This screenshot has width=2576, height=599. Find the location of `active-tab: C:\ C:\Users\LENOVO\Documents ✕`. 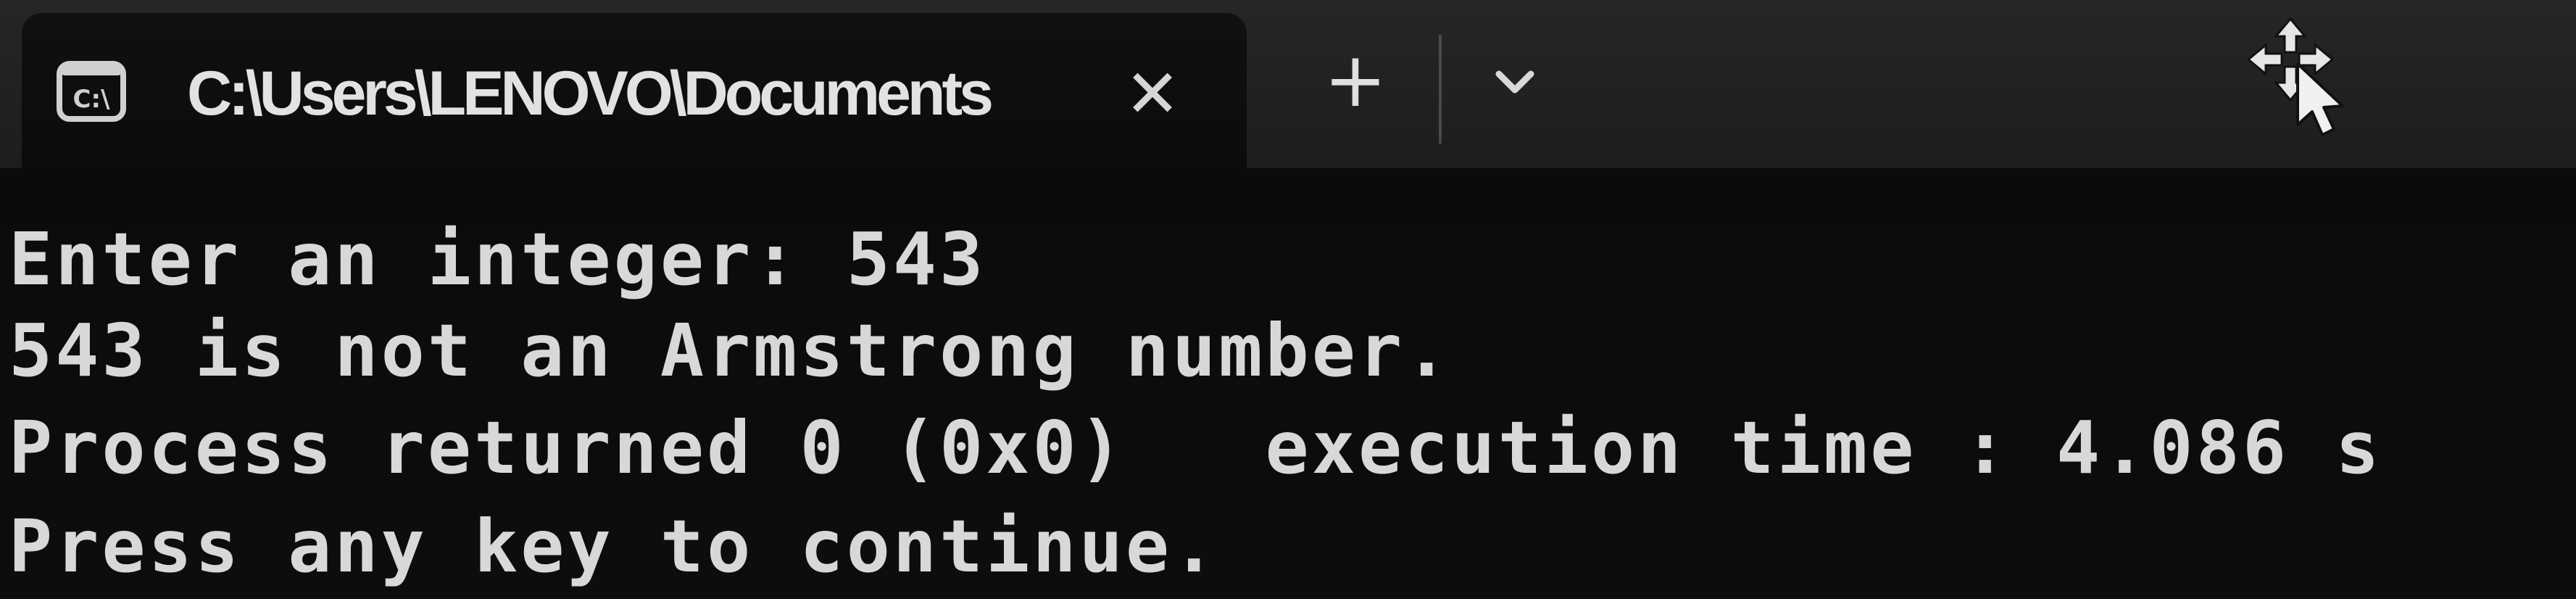

active-tab: C:\ C:\Users\LENOVO\Documents ✕ is located at coordinates (634, 90).